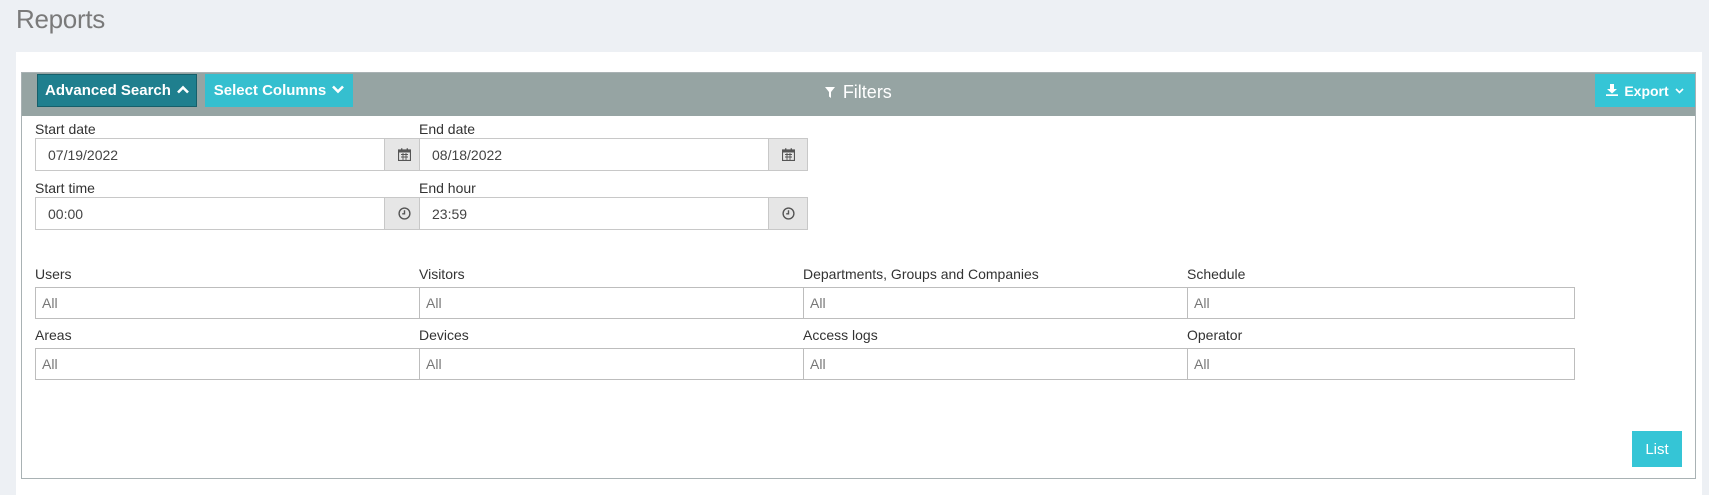 The image size is (1709, 495). I want to click on operator-select: All, so click(1381, 364).